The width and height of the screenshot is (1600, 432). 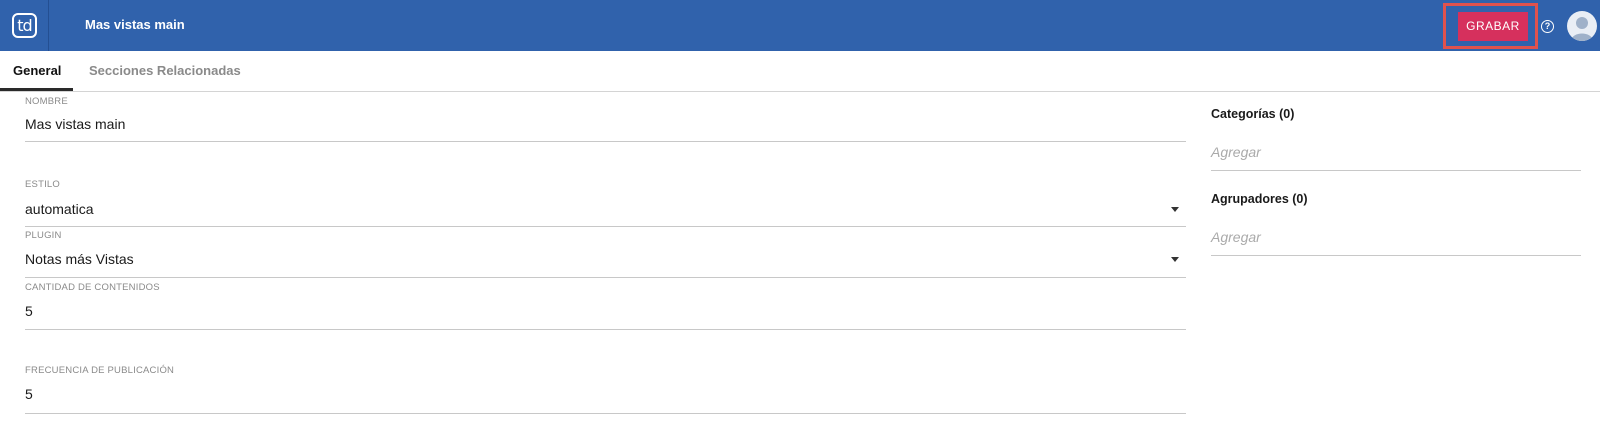 I want to click on frecuencia-label: FRECUENCIA DE PUBLICACIÓN, so click(x=100, y=370).